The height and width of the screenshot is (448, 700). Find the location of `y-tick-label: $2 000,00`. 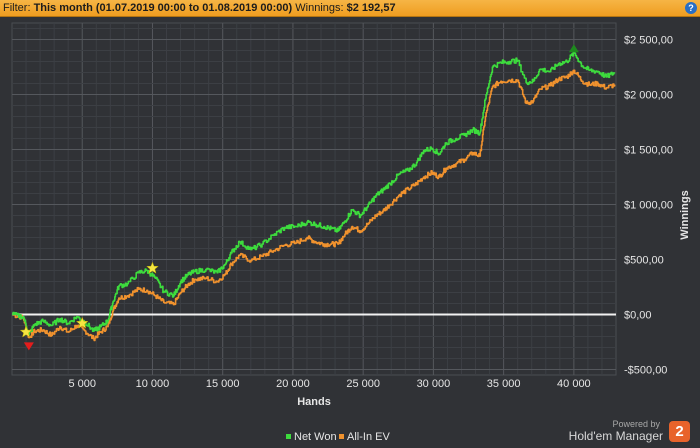

y-tick-label: $2 000,00 is located at coordinates (648, 96).